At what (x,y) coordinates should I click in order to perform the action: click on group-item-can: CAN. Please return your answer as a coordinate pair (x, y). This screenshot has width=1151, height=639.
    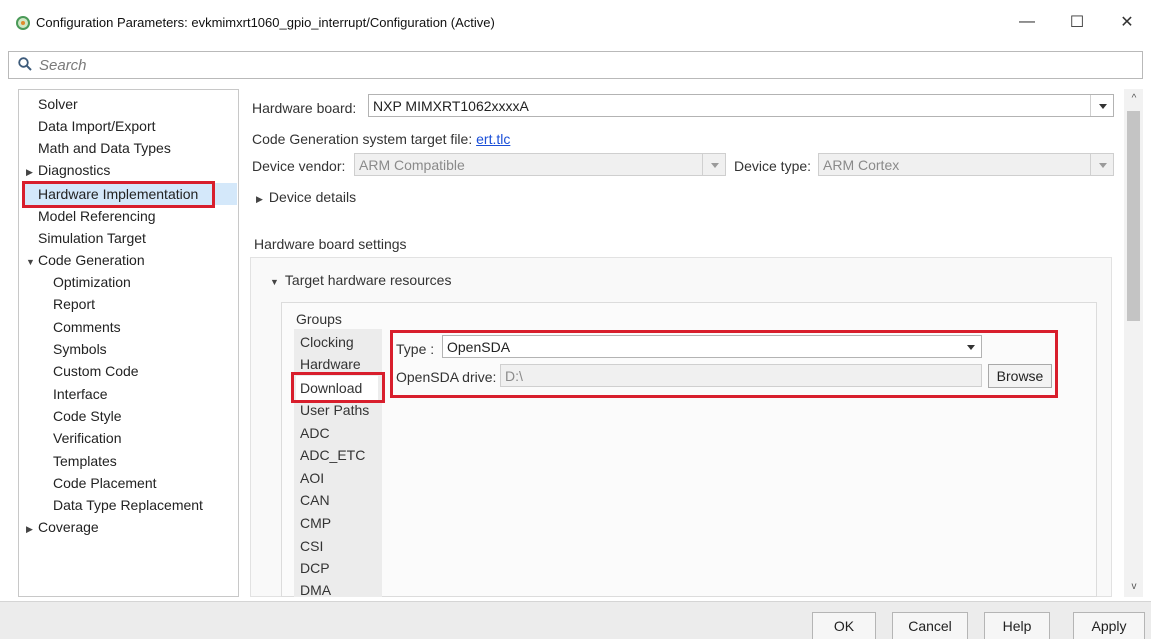
    Looking at the image, I should click on (315, 500).